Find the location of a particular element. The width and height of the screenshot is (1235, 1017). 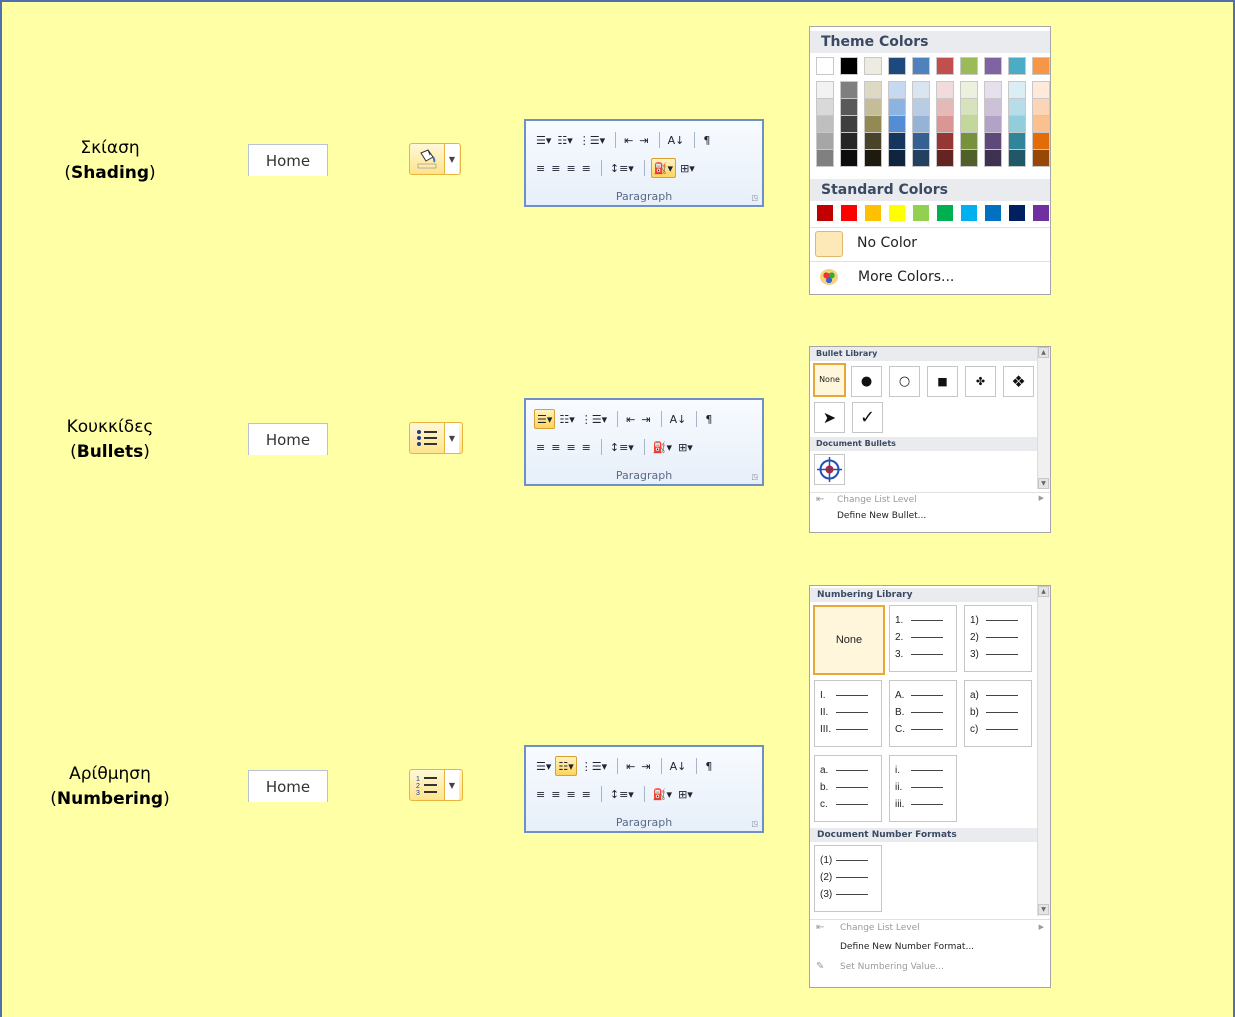

bullet-none-item: None is located at coordinates (829, 380).